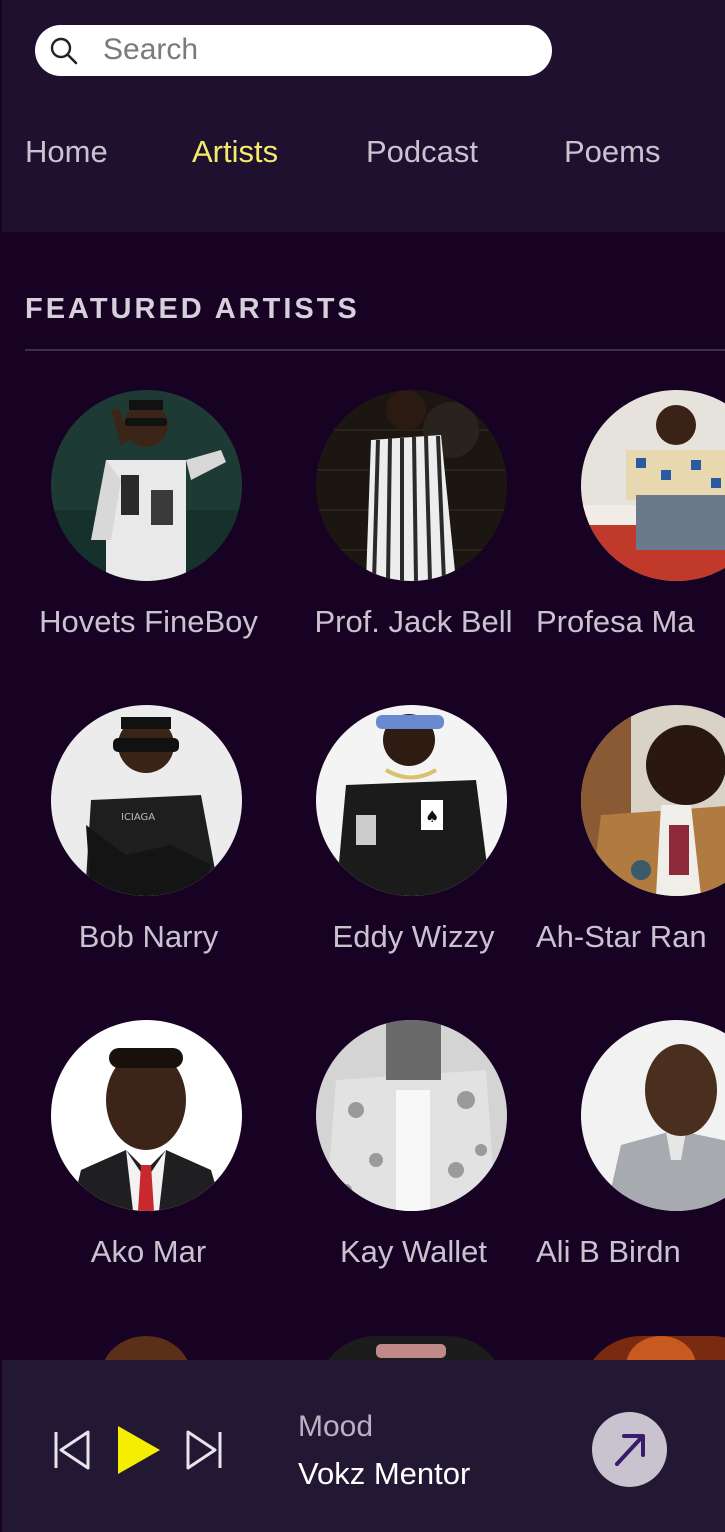 This screenshot has width=725, height=1532. Describe the element at coordinates (192, 309) in the screenshot. I see `section-title: FEATURED ARTISTS` at that location.